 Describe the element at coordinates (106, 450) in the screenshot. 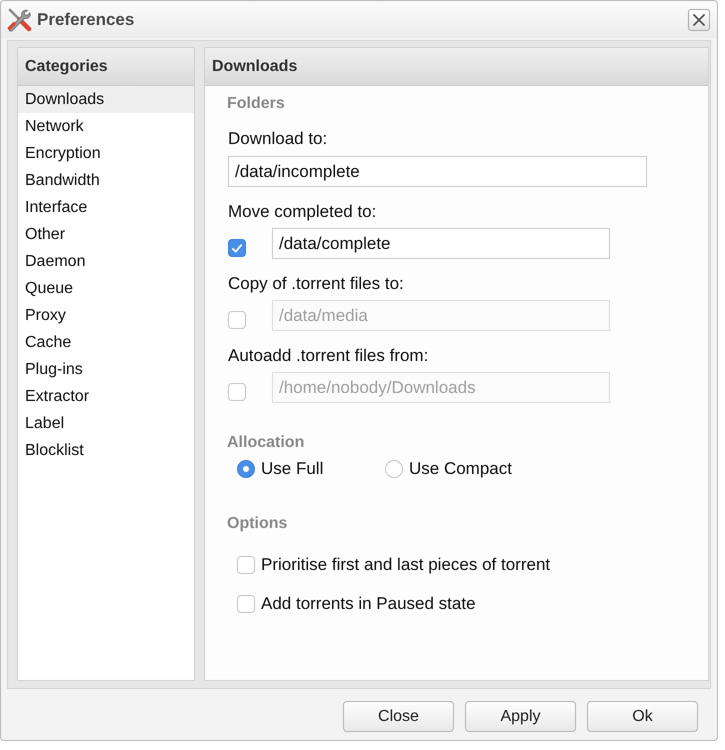

I see `sidebar-item: Blocklist` at that location.